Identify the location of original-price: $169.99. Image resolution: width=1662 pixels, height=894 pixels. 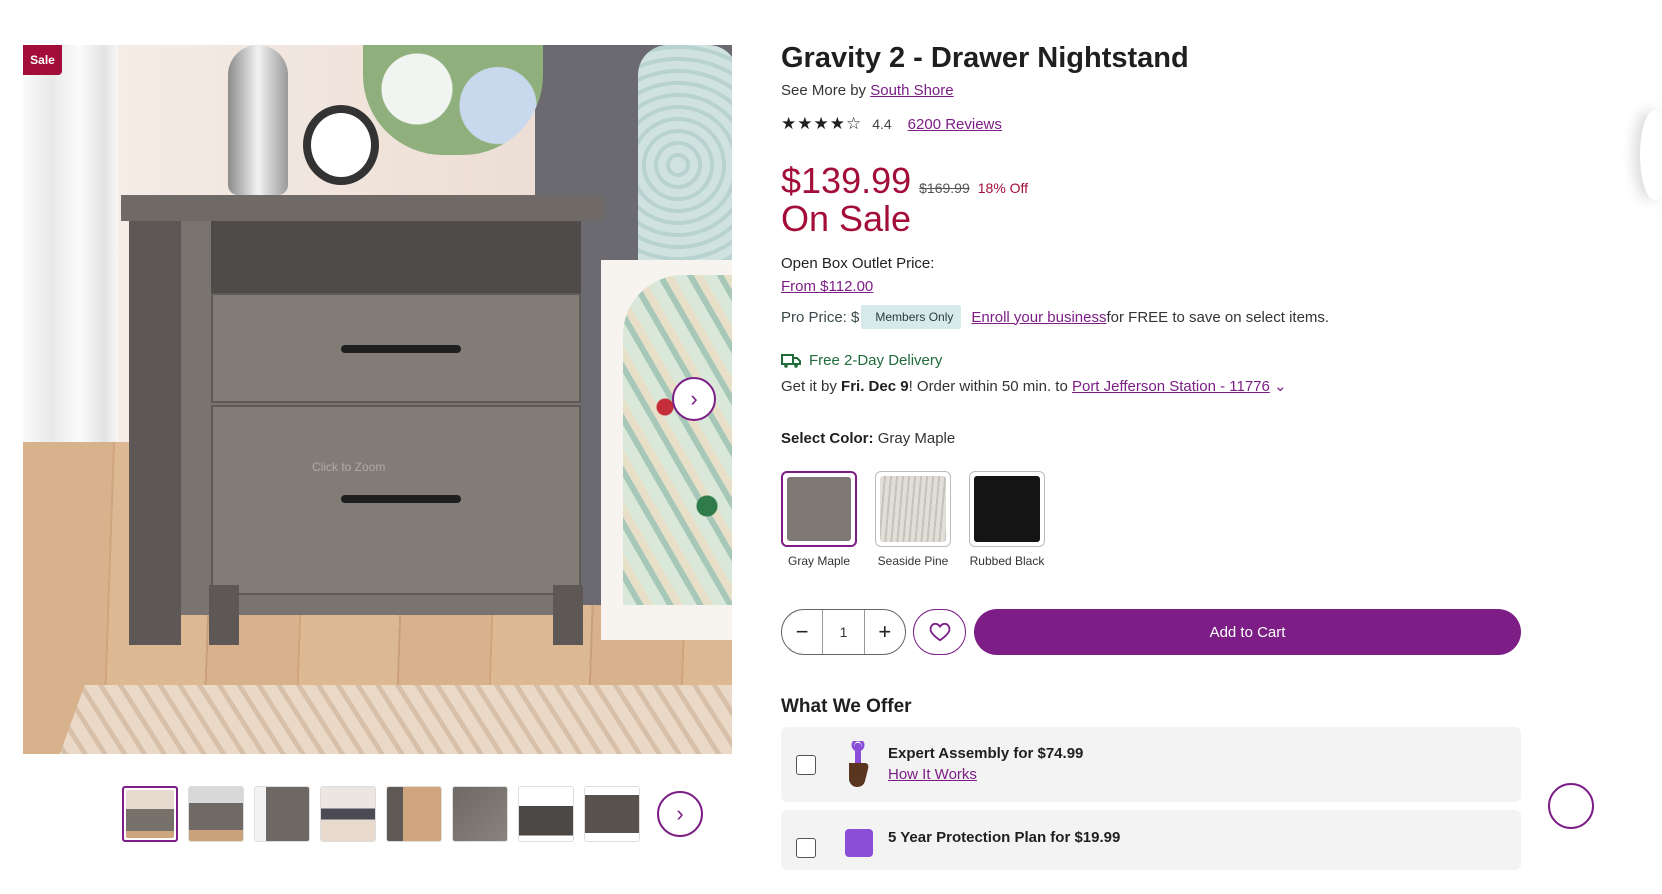
(944, 188).